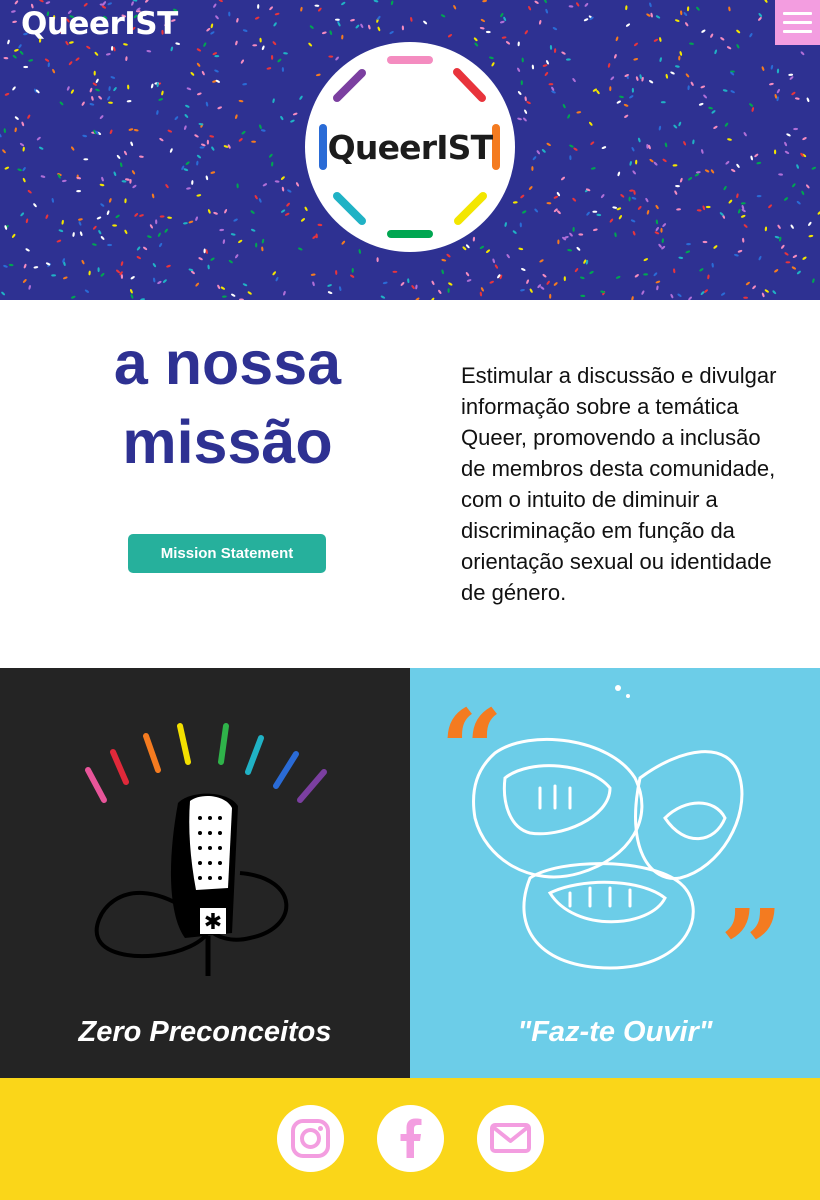 The height and width of the screenshot is (1200, 820). I want to click on mission-statement-button: Mission Statement, so click(227, 553).